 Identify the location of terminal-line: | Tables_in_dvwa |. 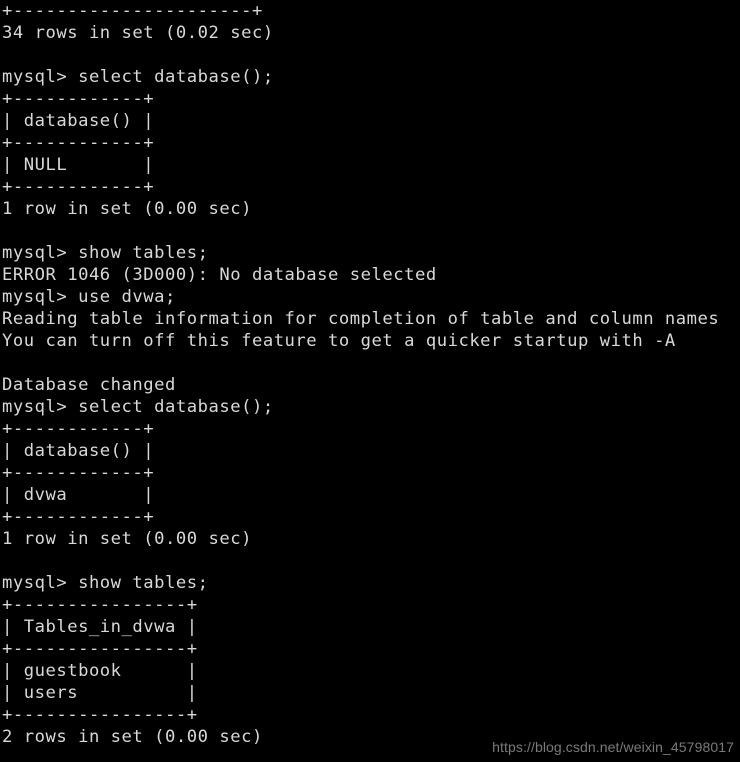
(100, 627).